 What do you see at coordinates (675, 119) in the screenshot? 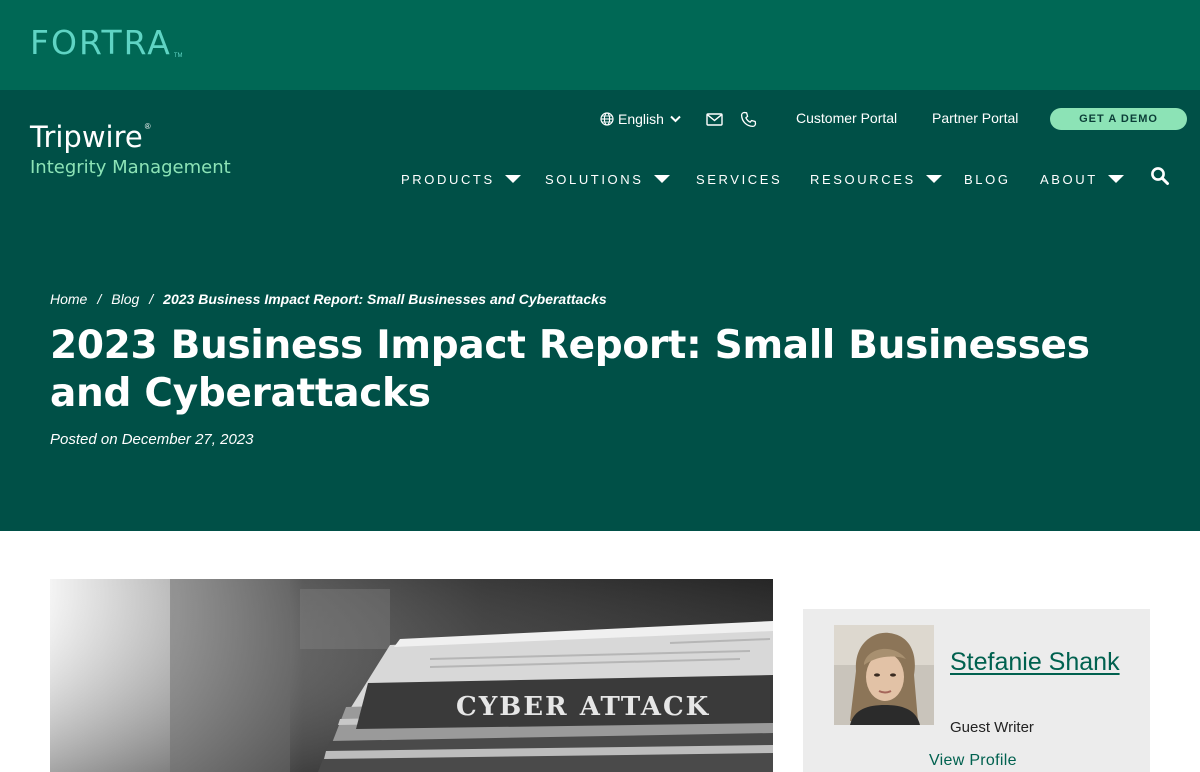
I see `chevron-down-icon` at bounding box center [675, 119].